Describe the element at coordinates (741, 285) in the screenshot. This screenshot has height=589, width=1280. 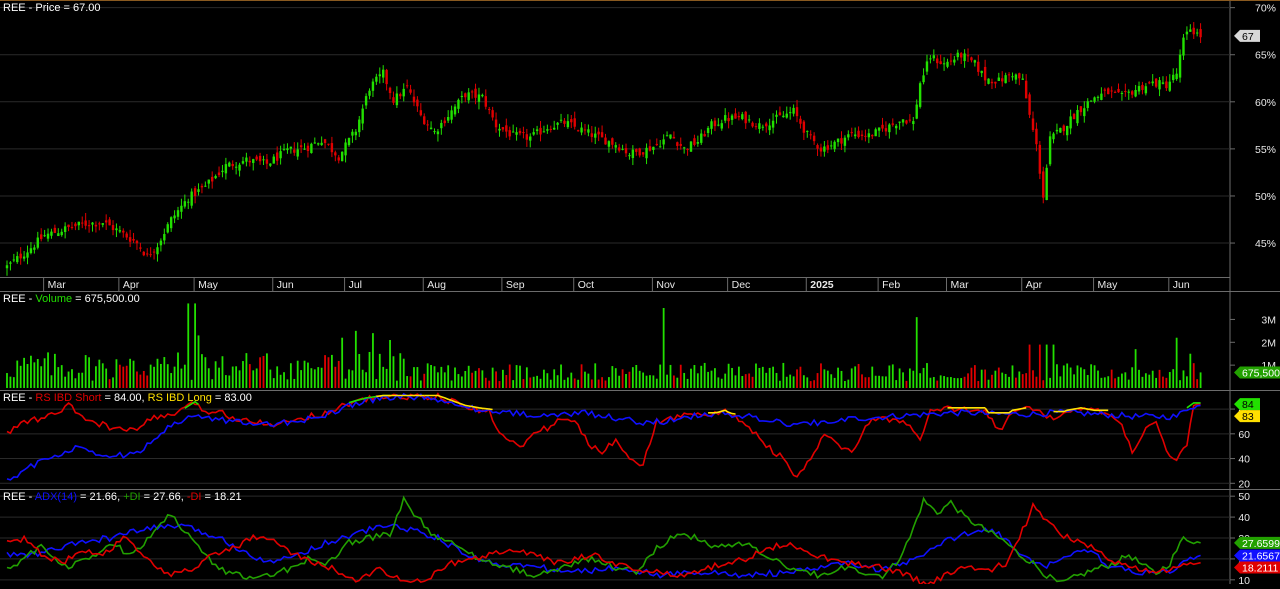
I see `month-label: Dec` at that location.